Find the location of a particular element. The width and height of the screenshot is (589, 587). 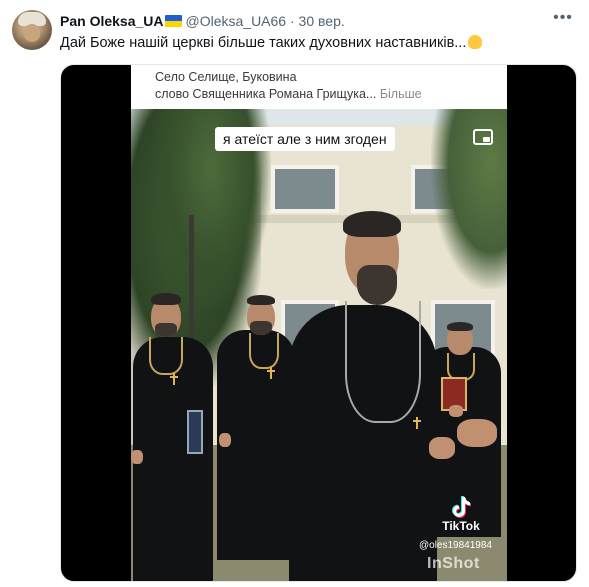

priest-left-hand is located at coordinates (137, 457).